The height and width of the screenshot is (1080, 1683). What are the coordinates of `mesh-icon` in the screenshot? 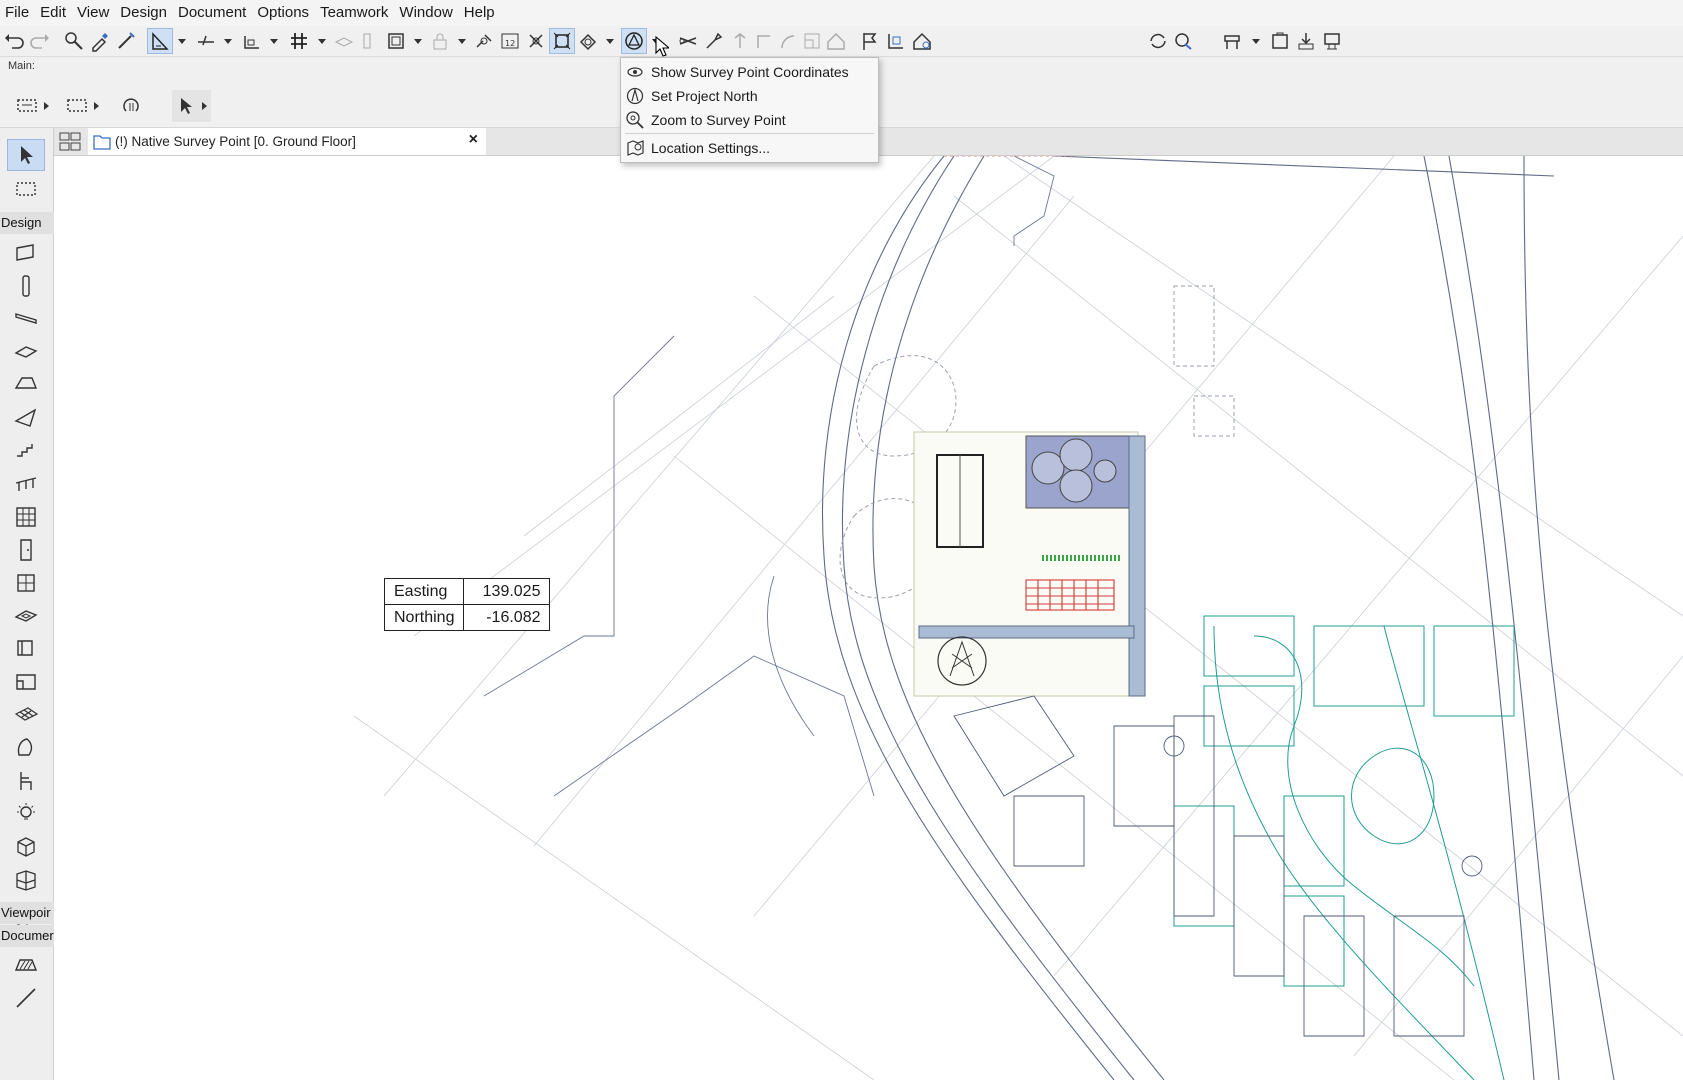 It's located at (26, 714).